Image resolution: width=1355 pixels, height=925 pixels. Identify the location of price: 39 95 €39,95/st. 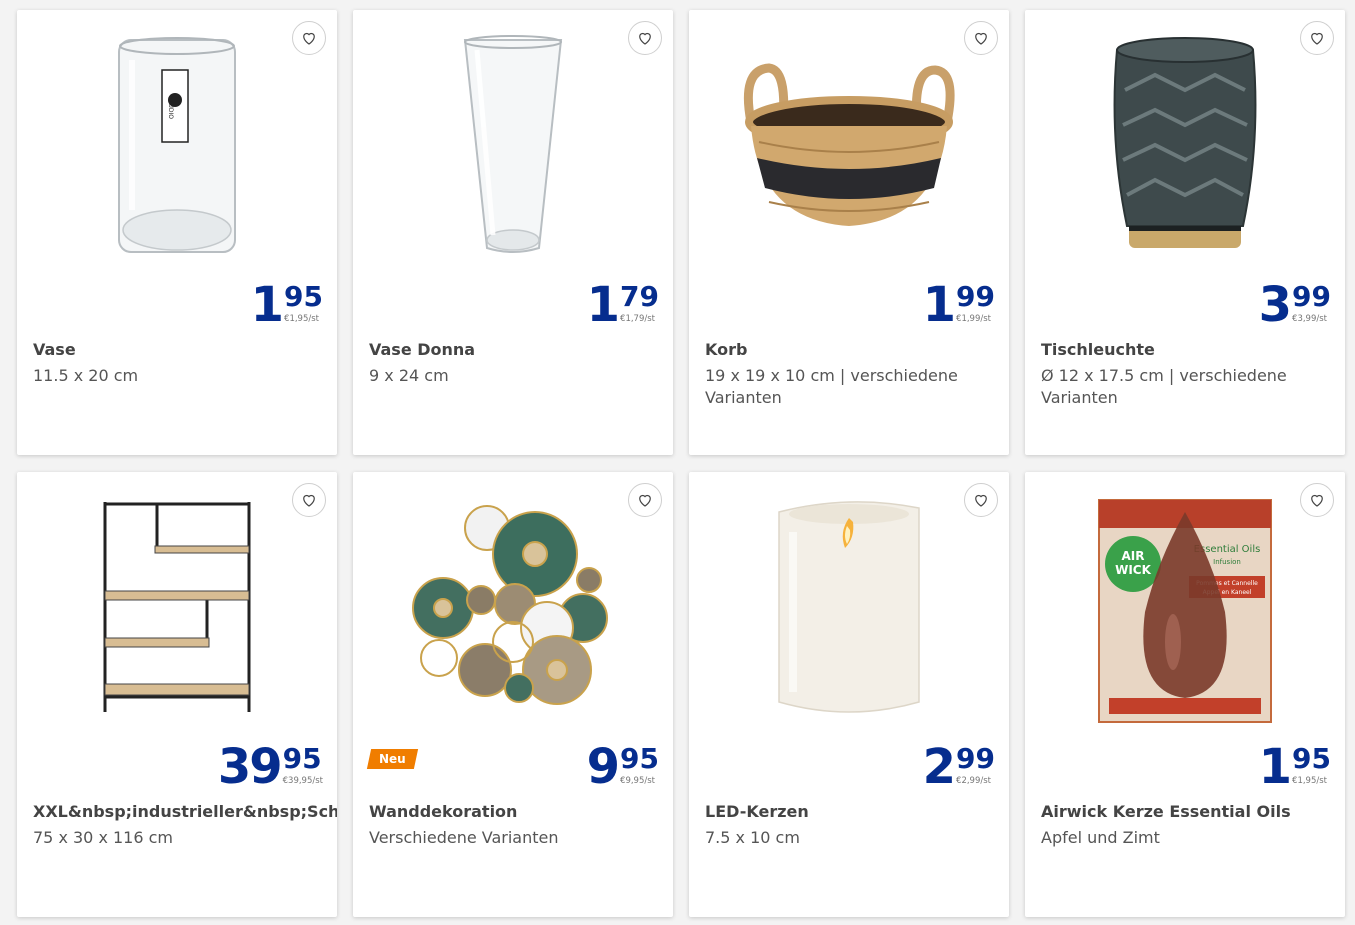
(270, 767).